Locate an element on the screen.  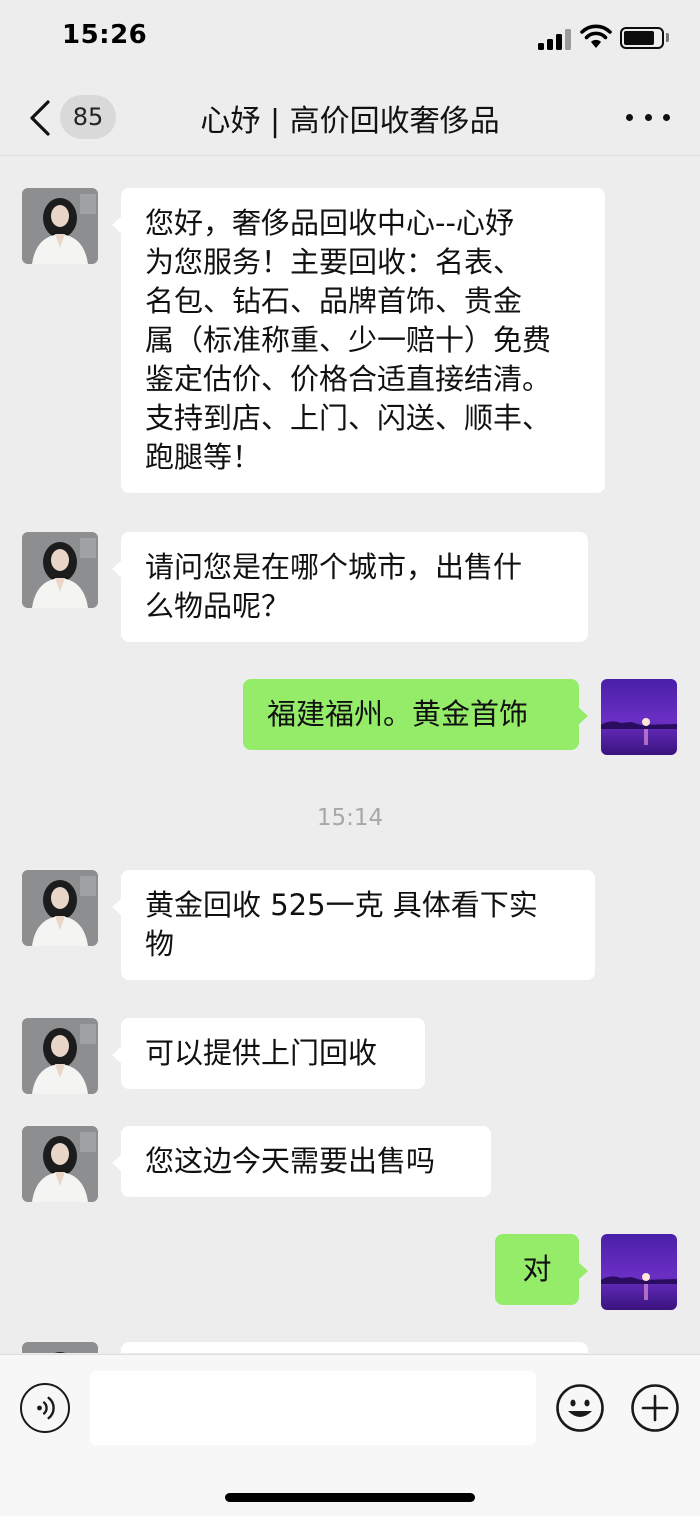
message-line: 可以提供上门回收 is located at coordinates (261, 1053).